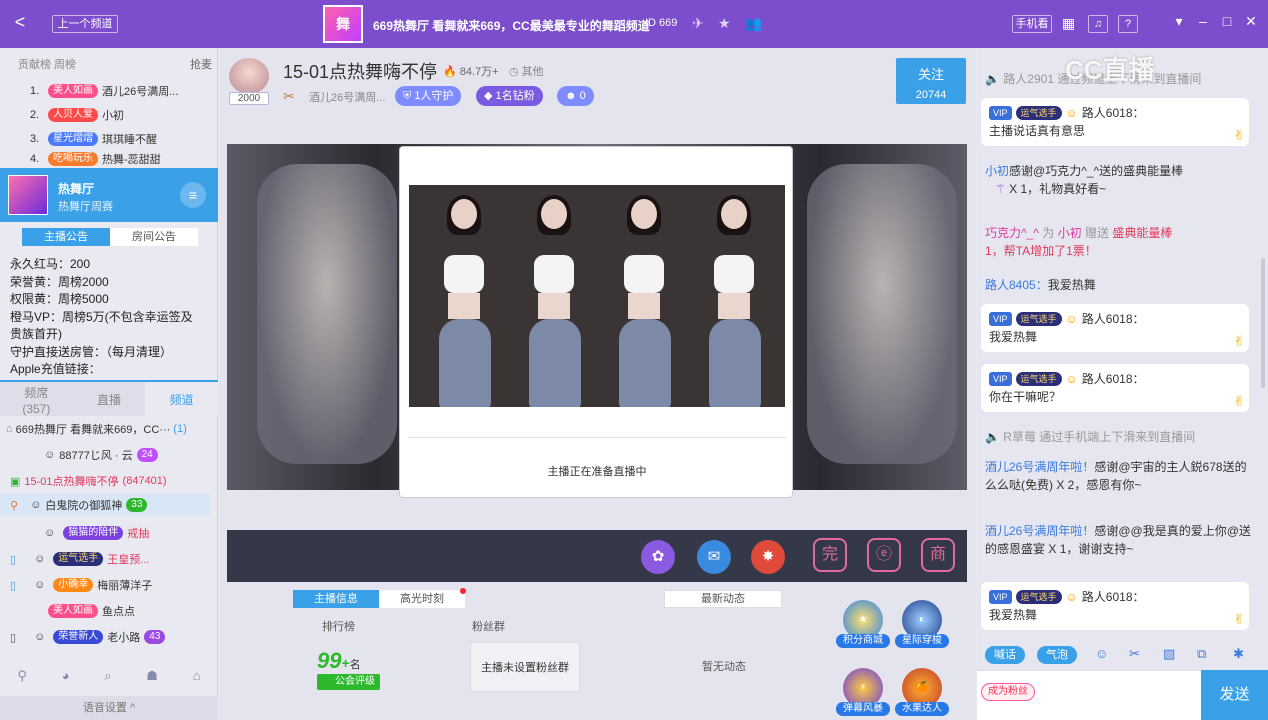 Image resolution: width=1268 pixels, height=720 pixels. Describe the element at coordinates (201, 64) in the screenshot. I see `grab-mic-button: 抢麦` at that location.